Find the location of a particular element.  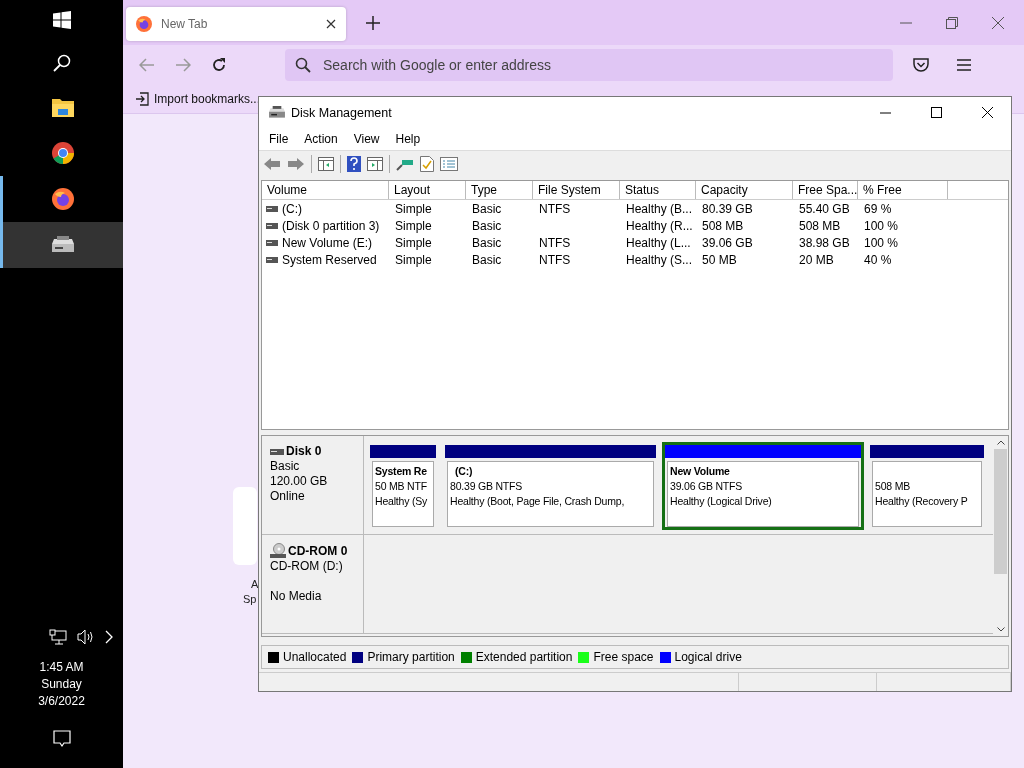

table-cell: 20 MB is located at coordinates (816, 259).